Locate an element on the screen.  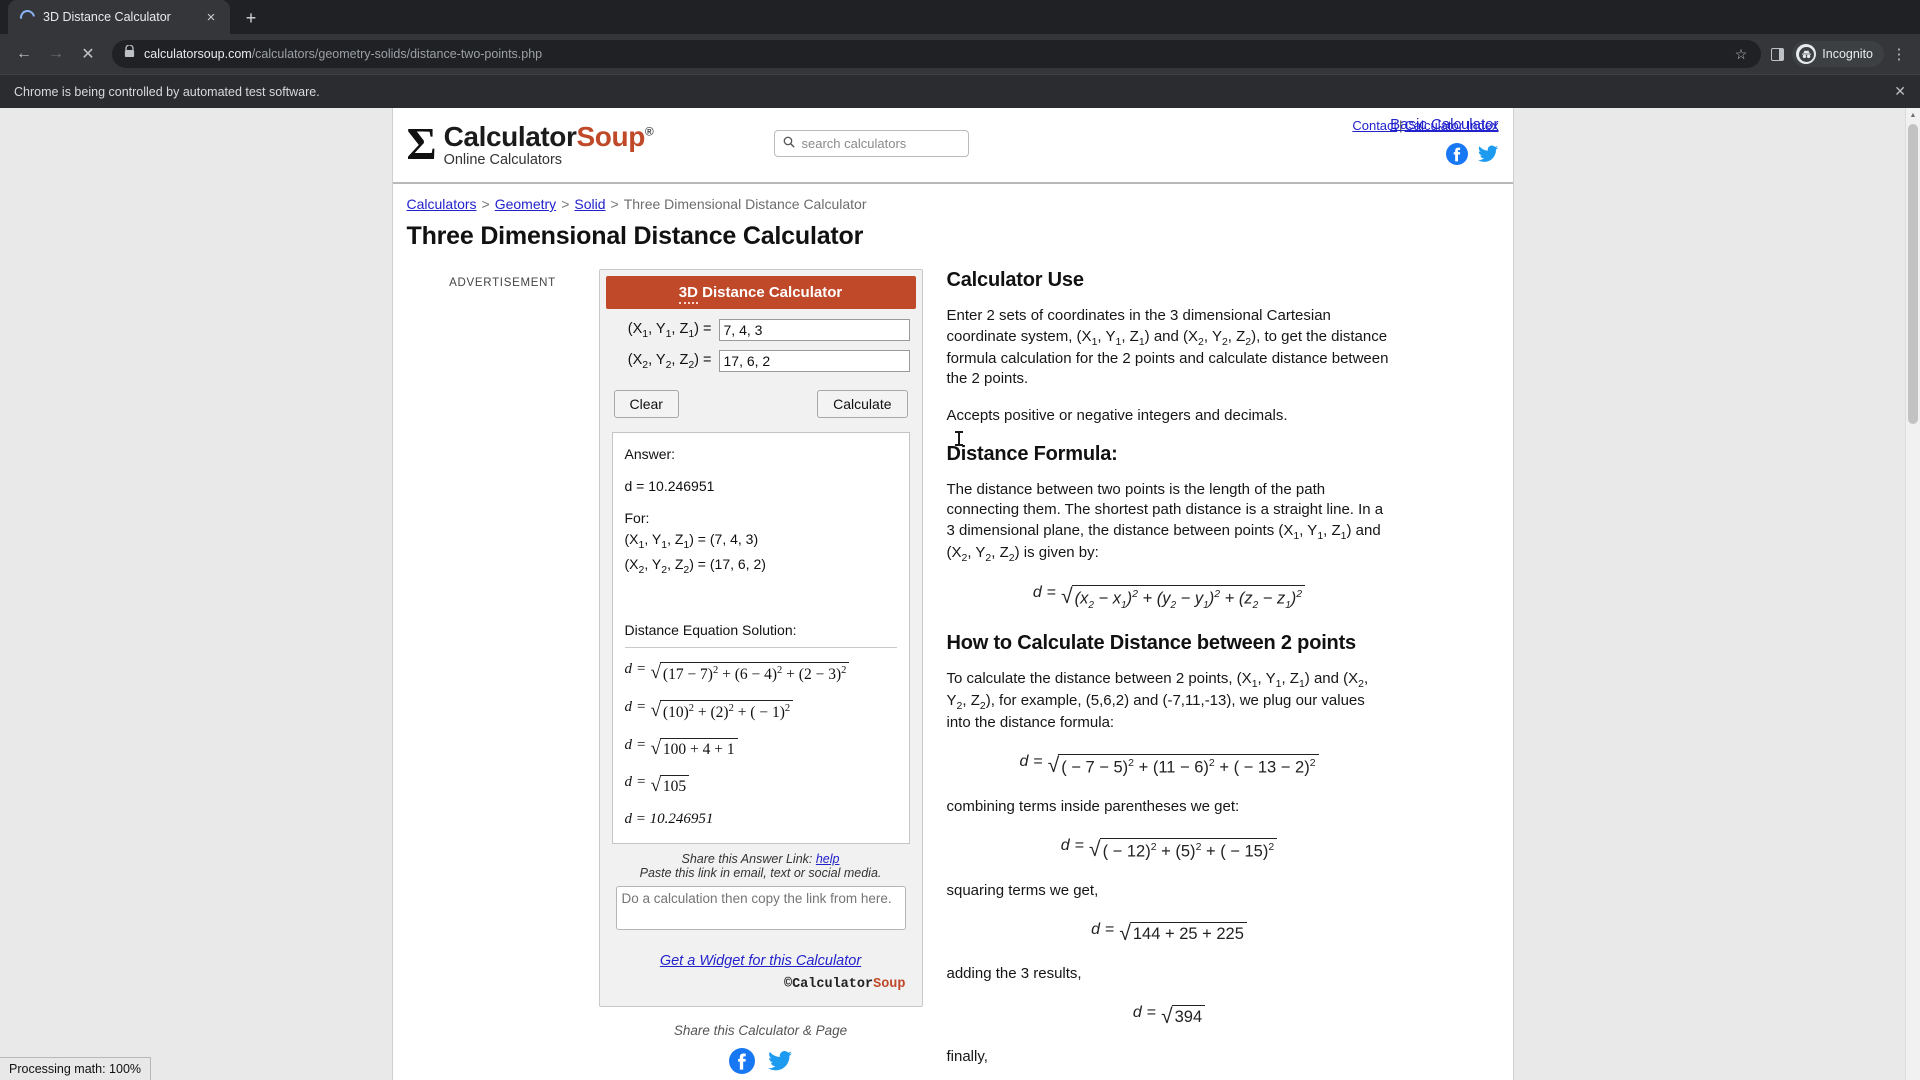
breadcrumb-item-solid: Solid is located at coordinates (589, 204).